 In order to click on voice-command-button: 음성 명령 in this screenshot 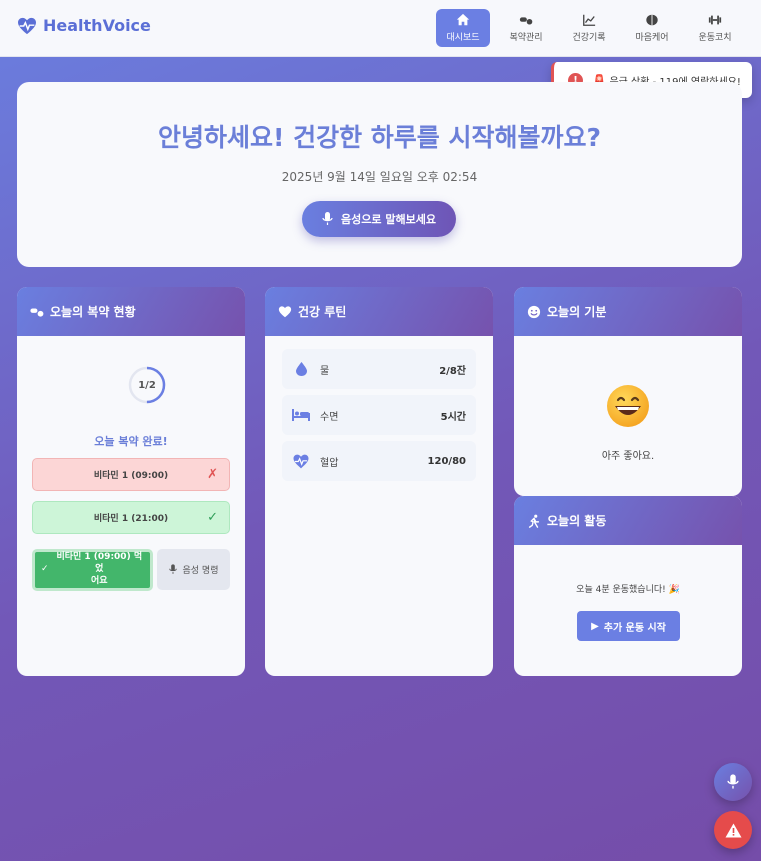, I will do `click(193, 569)`.